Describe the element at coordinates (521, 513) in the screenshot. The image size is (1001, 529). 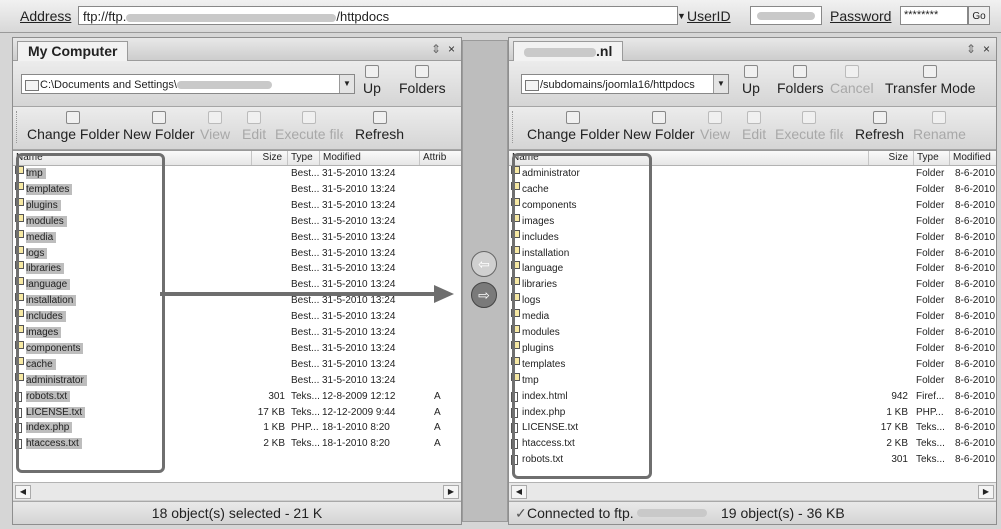
I see `check-icon: ✓` at that location.